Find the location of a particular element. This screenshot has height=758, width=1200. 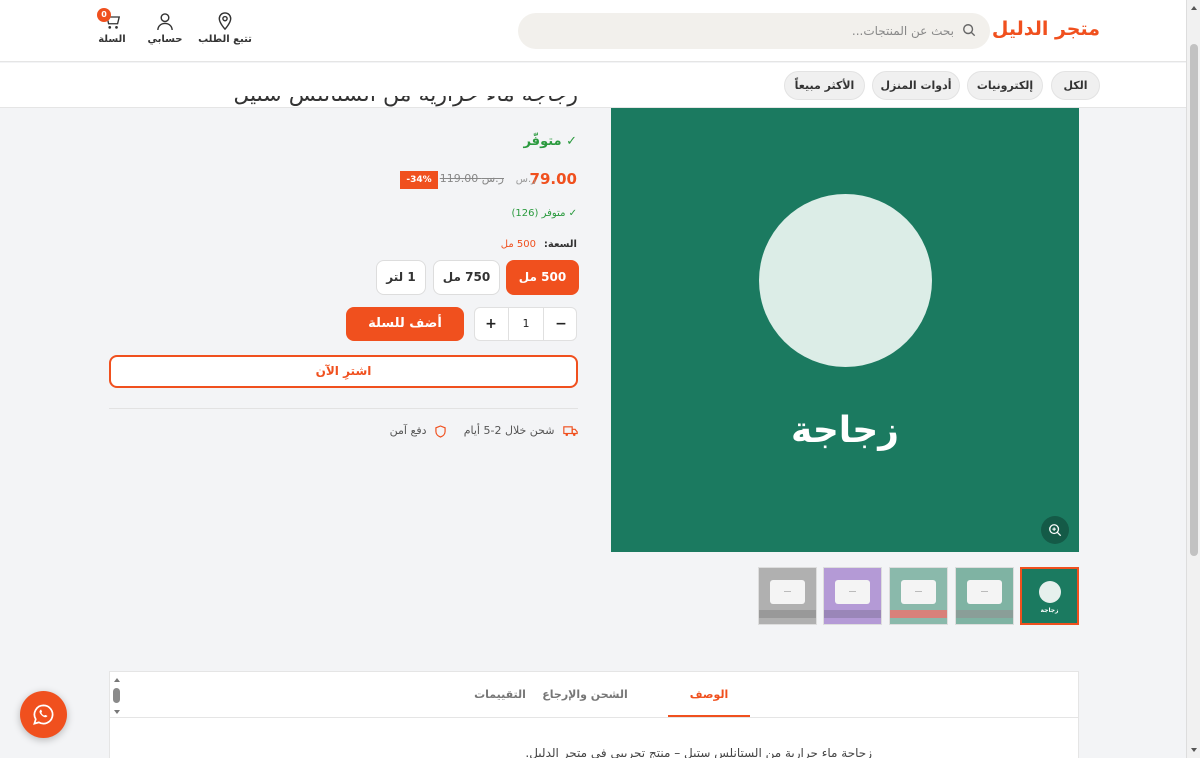

image-label: زجاجة is located at coordinates (845, 430).